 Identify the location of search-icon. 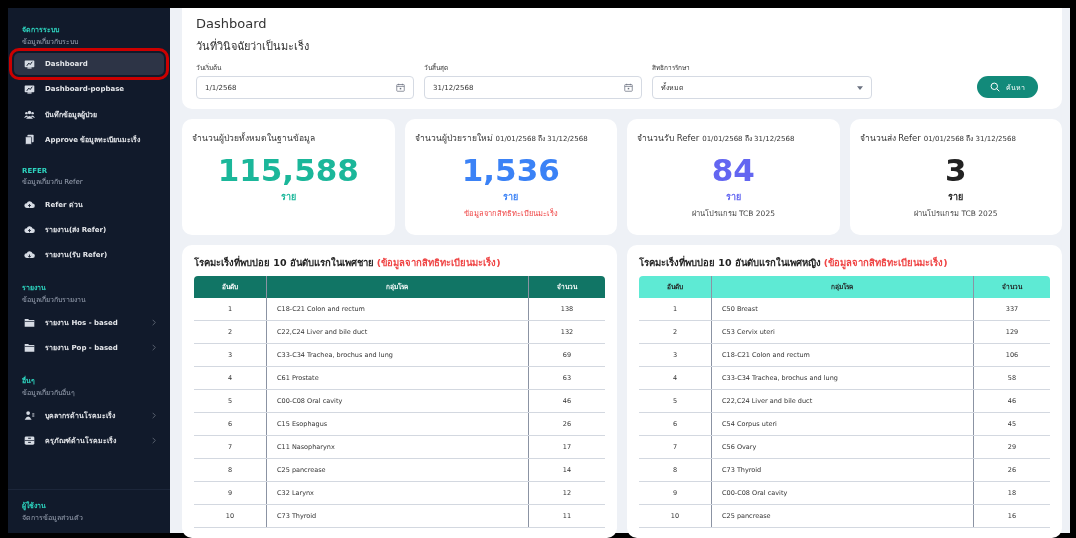
(995, 87).